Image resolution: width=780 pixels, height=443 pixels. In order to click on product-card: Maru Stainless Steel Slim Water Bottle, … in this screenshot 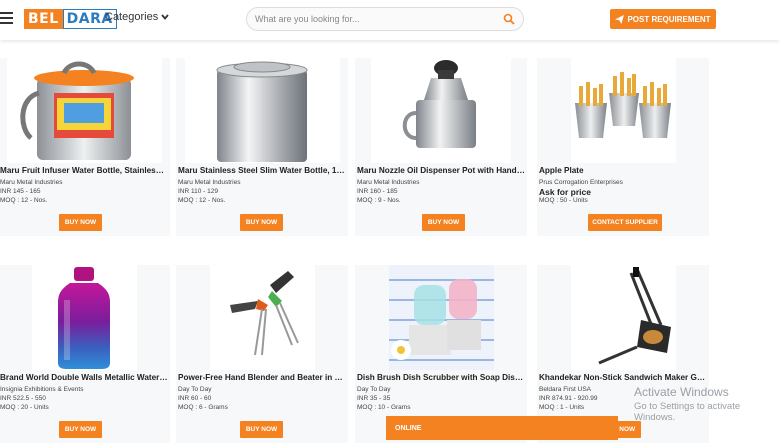, I will do `click(262, 147)`.